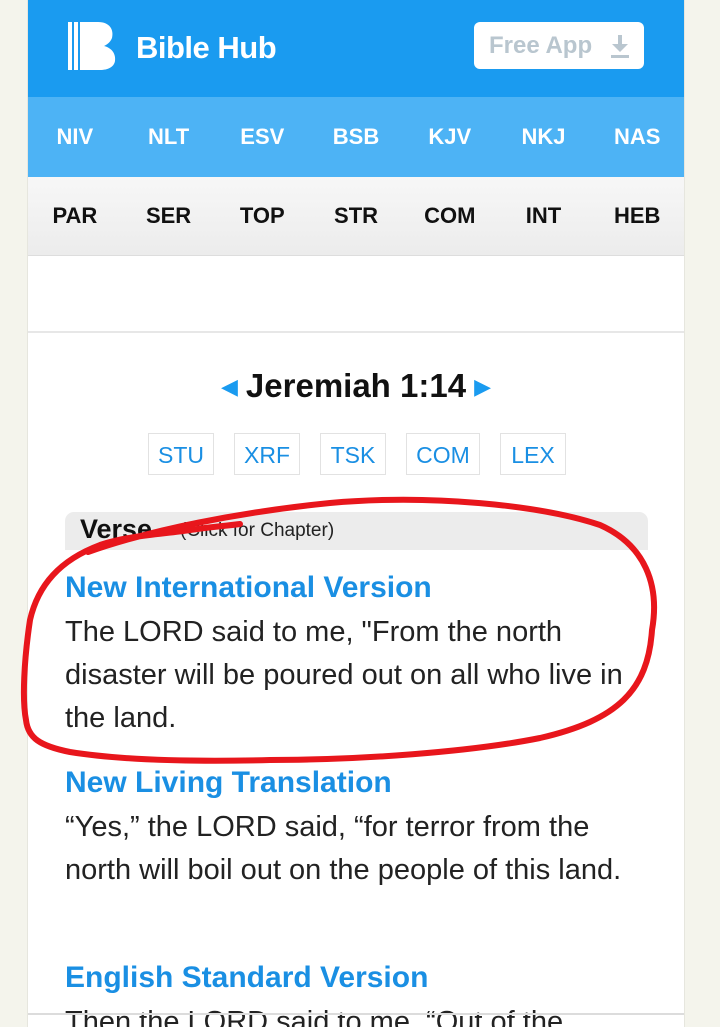 Image resolution: width=720 pixels, height=1027 pixels. I want to click on nav-bsb: BSB, so click(356, 137).